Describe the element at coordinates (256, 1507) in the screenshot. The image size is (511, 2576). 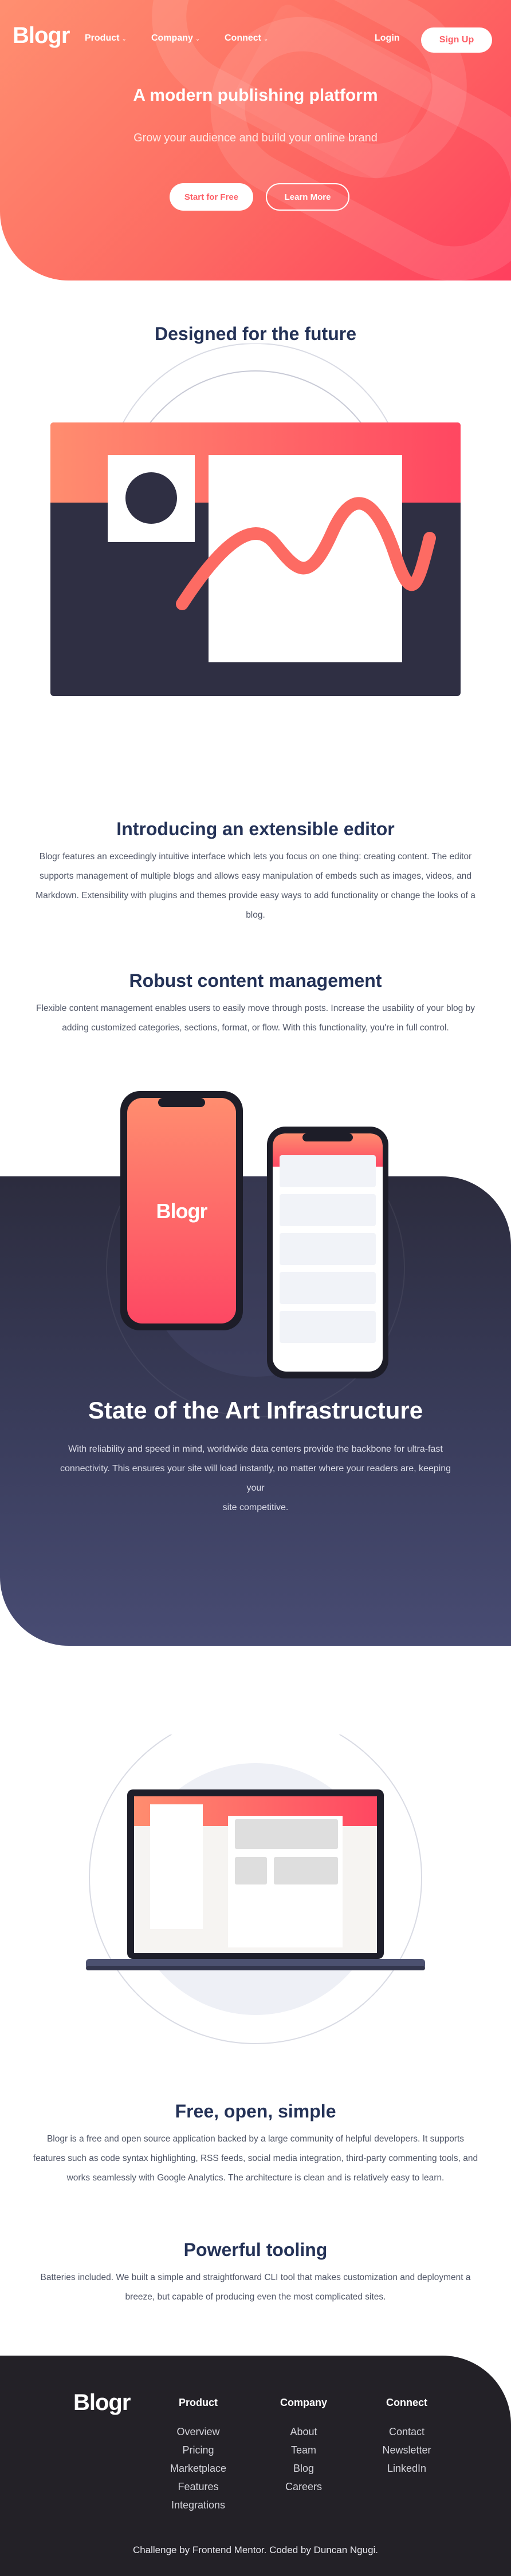
I see `infrastructure-body-line: site competitive.` at that location.